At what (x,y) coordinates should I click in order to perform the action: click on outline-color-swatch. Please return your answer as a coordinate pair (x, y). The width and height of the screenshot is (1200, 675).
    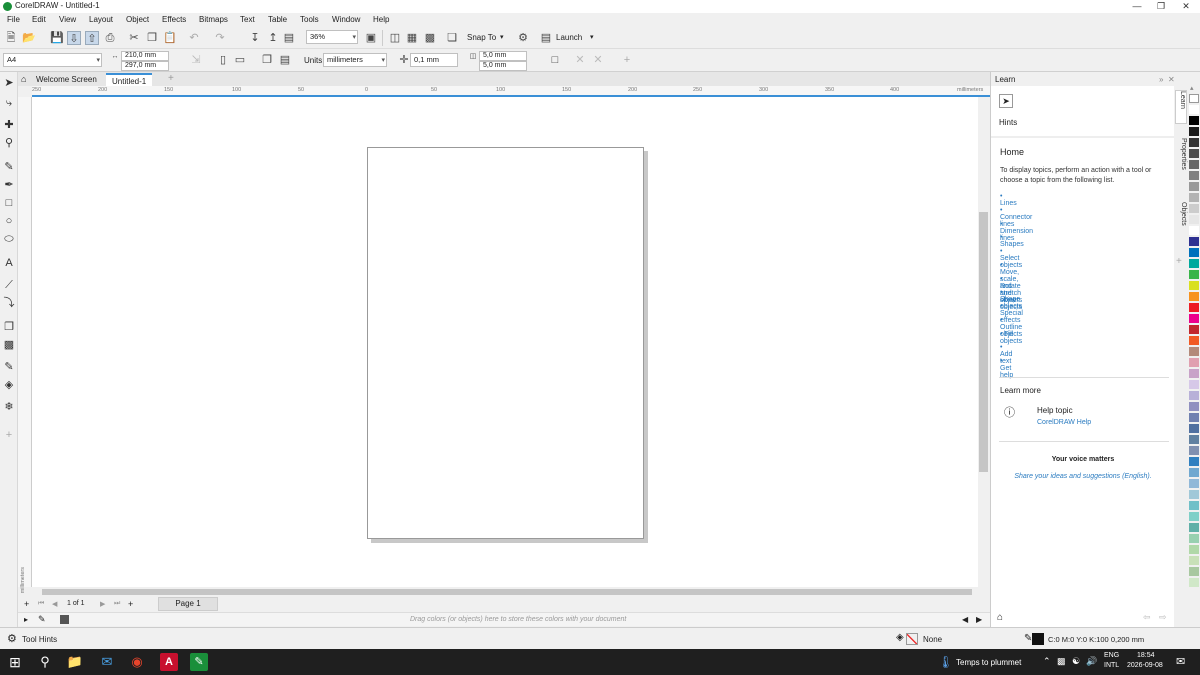
    Looking at the image, I should click on (1038, 639).